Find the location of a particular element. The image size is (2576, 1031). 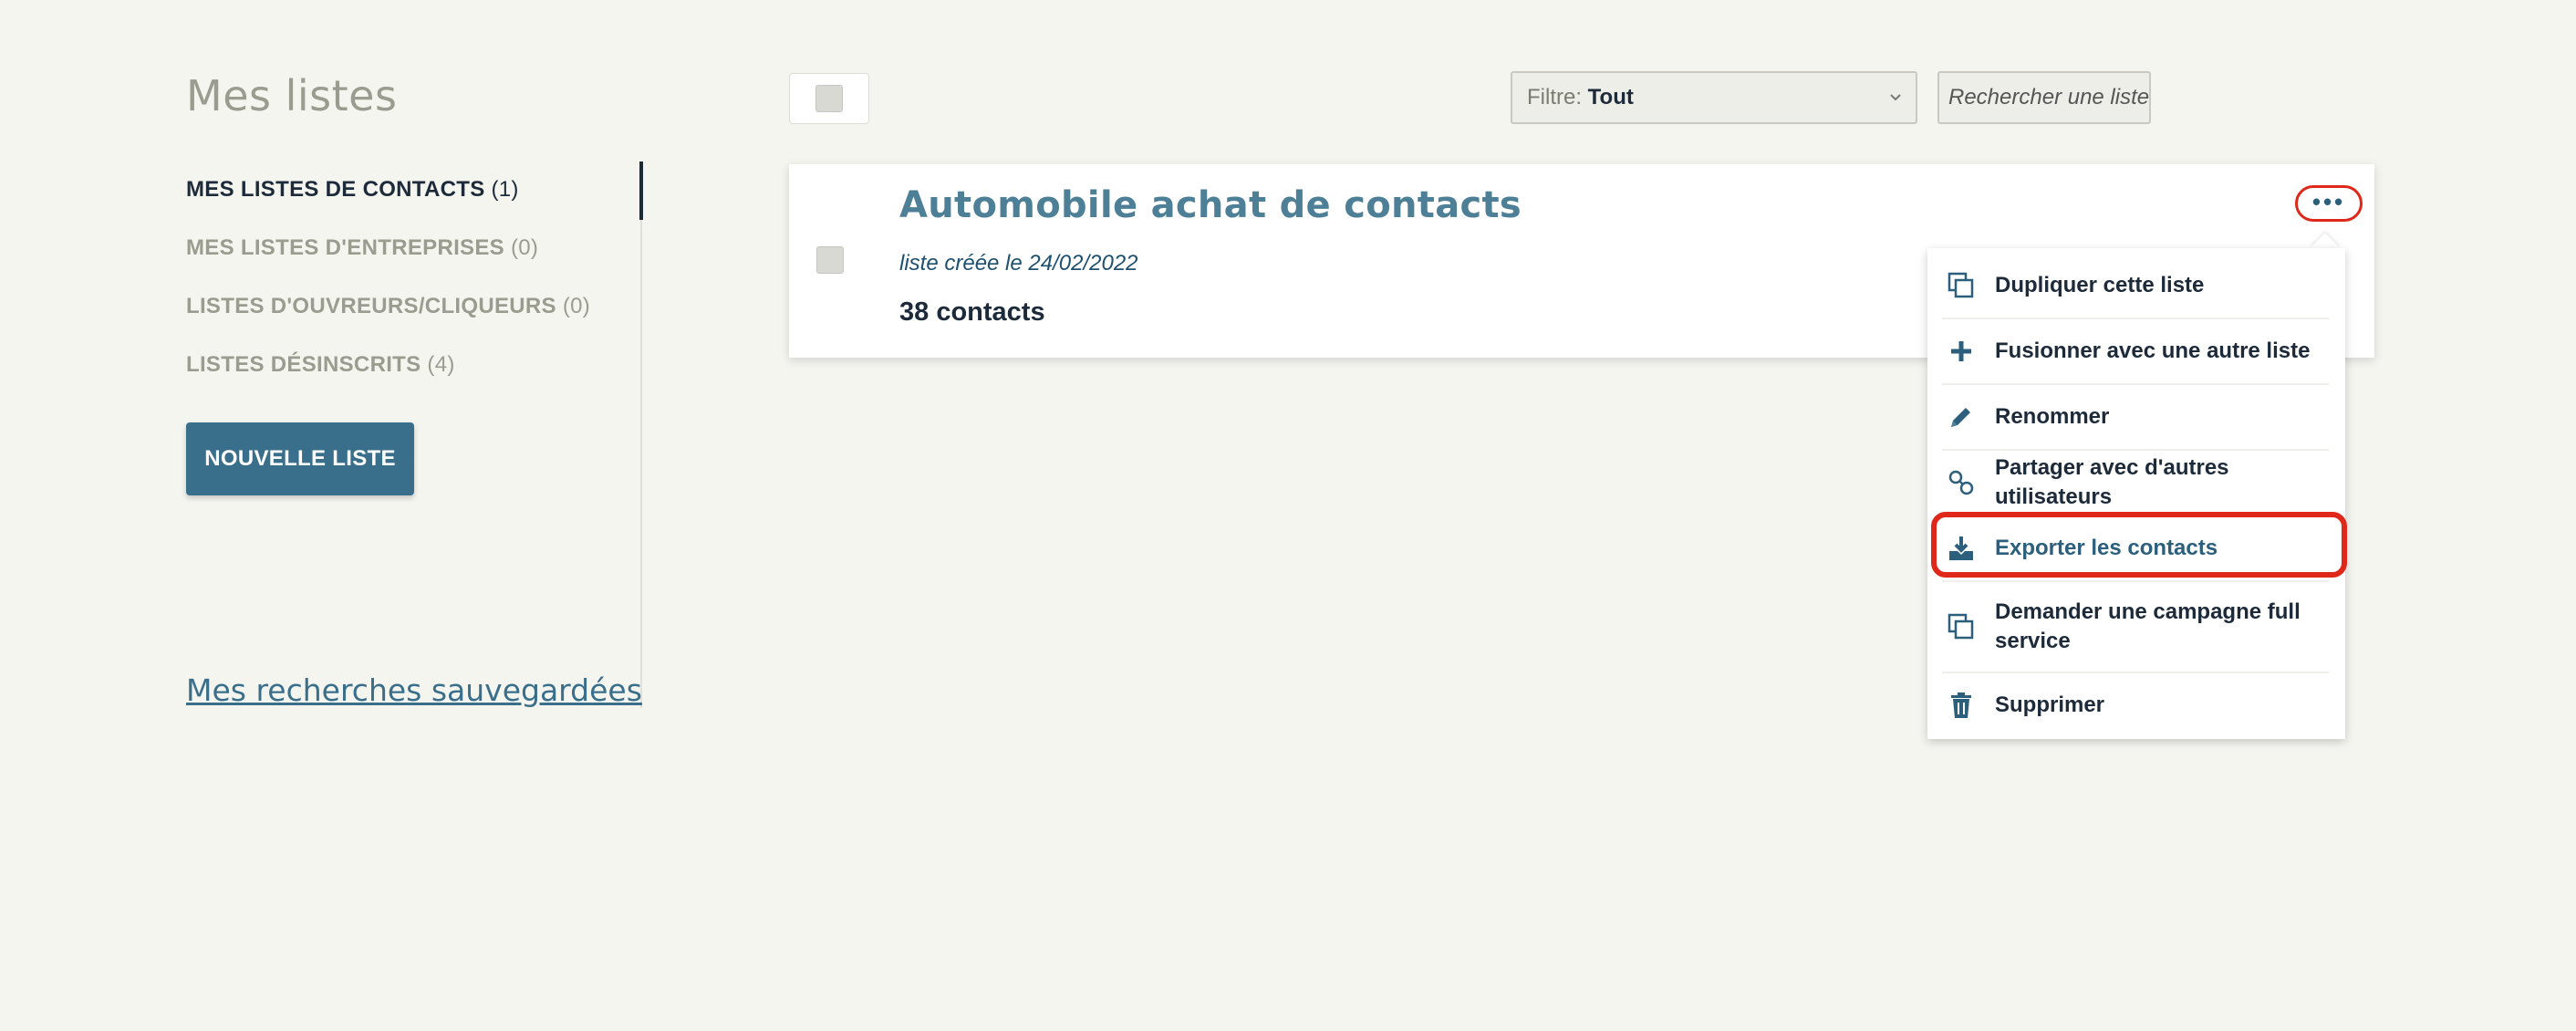

page-title: Mes listes is located at coordinates (292, 95).